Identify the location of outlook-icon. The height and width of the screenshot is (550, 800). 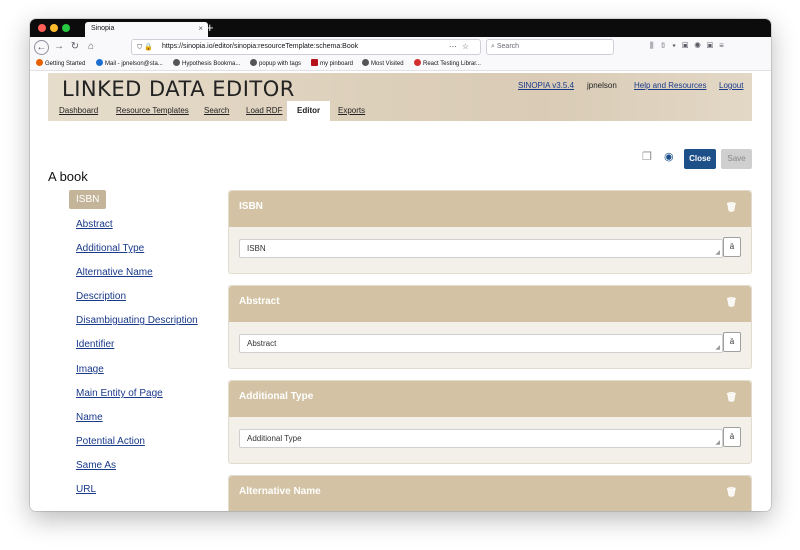
(99, 62).